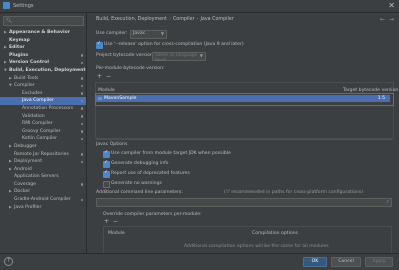  I want to click on sidebar-item-validation: Validation, so click(43, 117).